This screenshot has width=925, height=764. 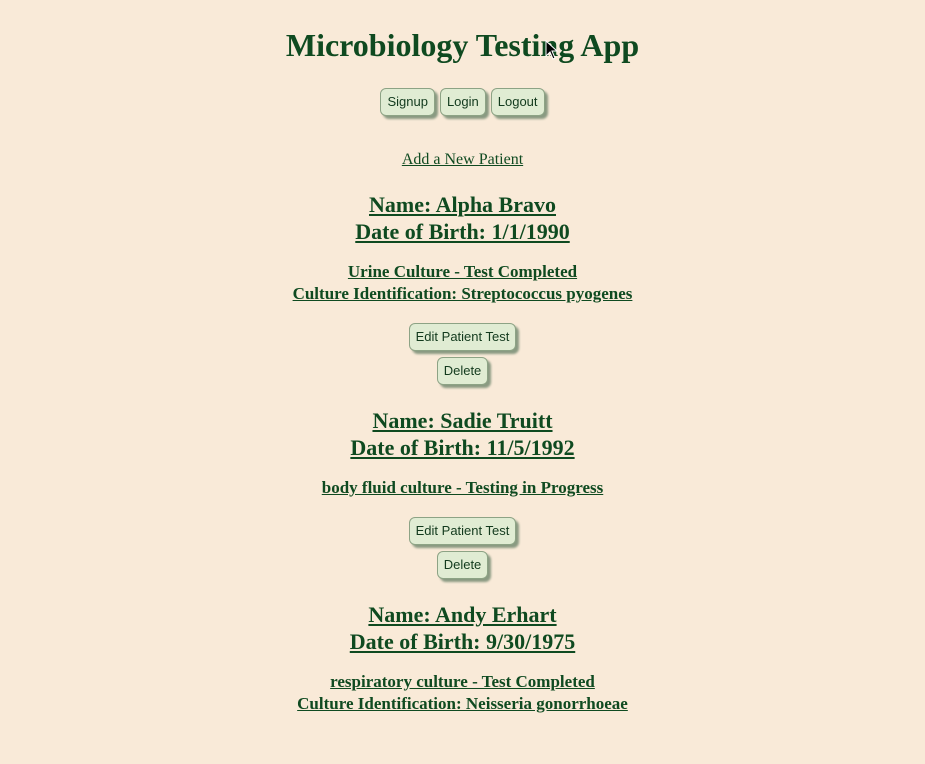 I want to click on login-button: Login, so click(x=462, y=102).